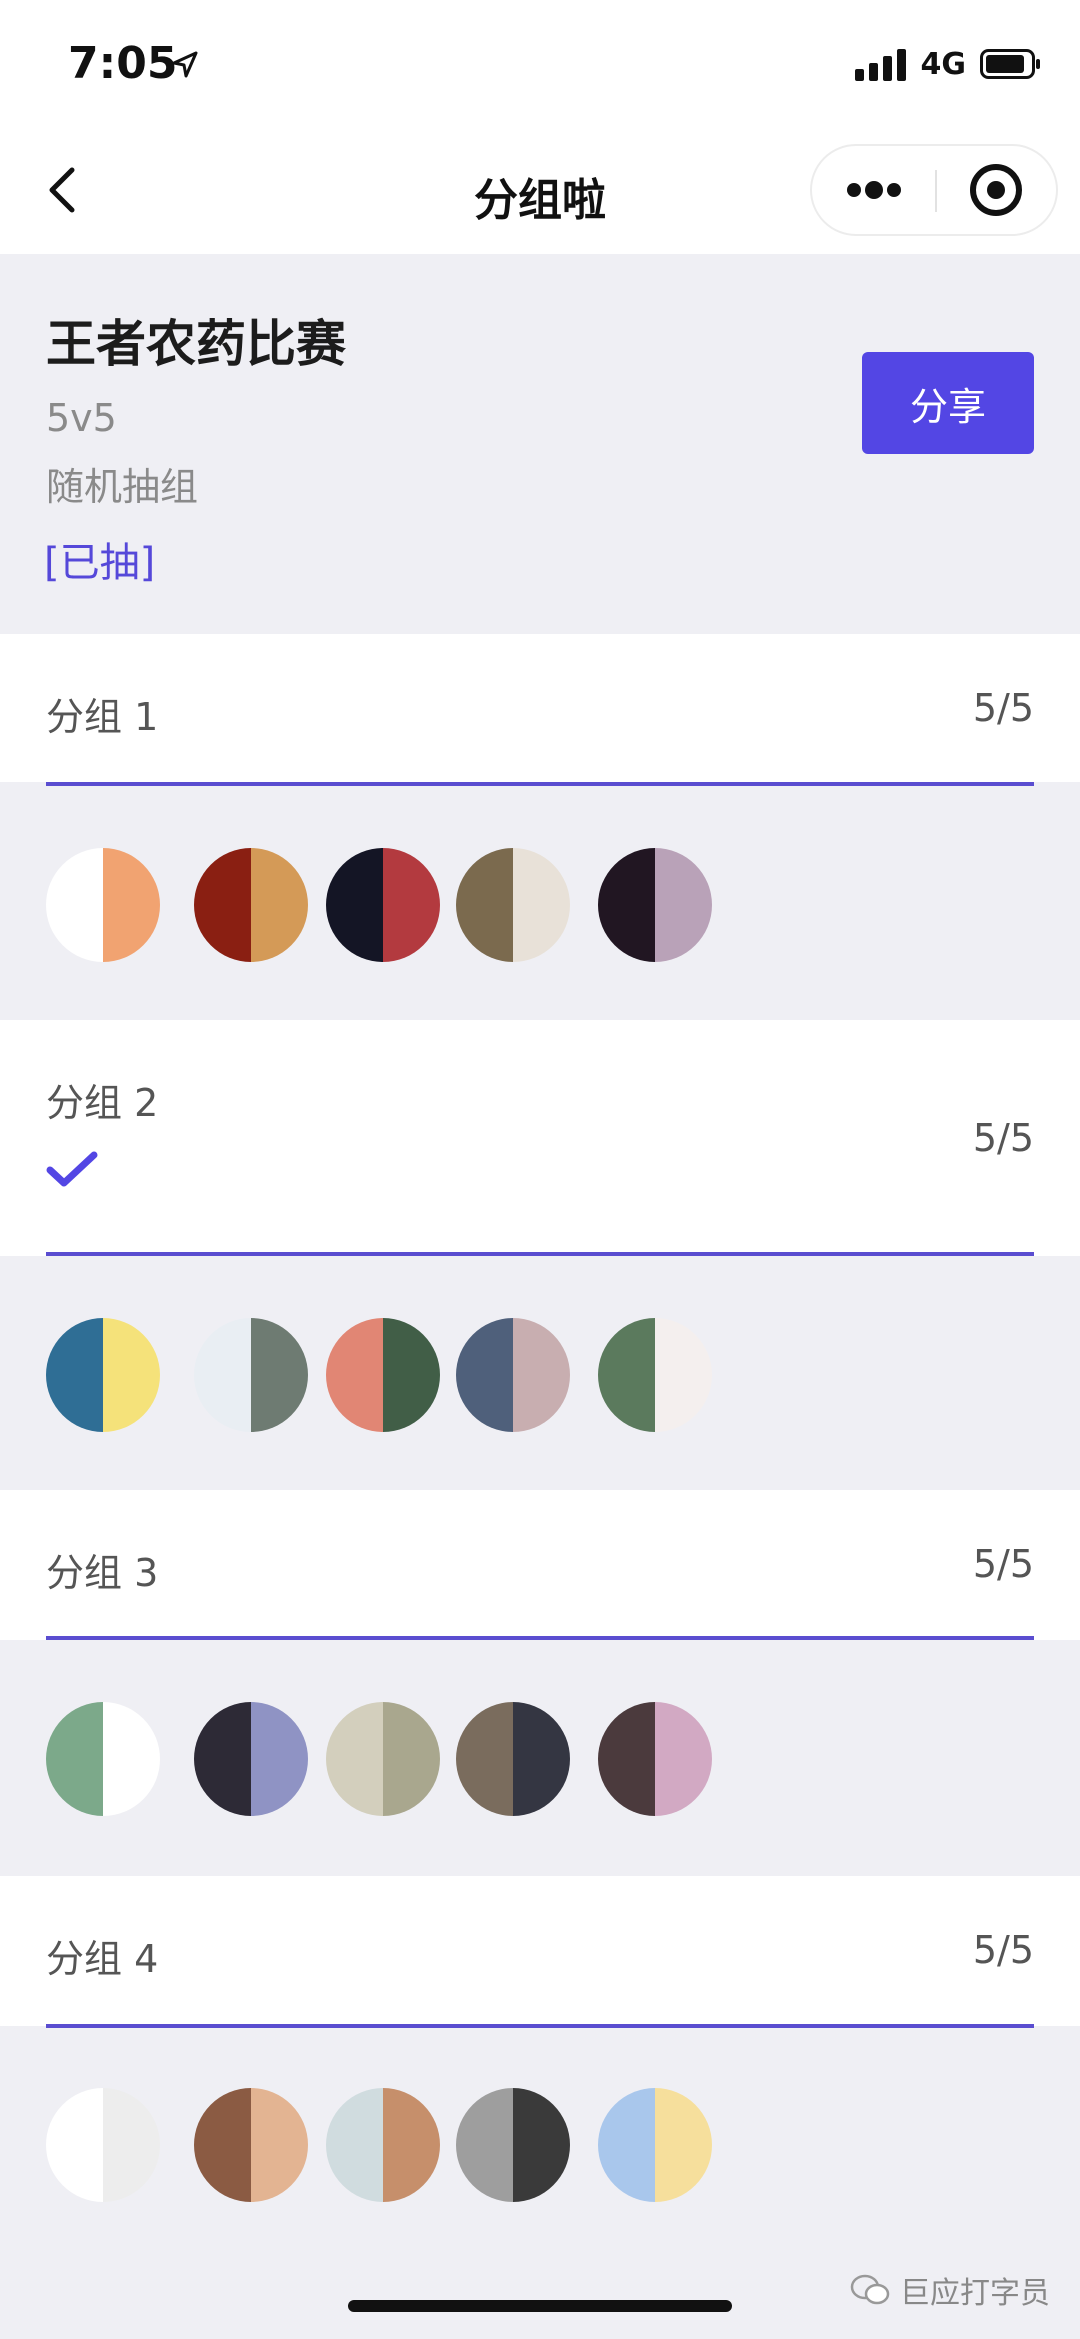 Image resolution: width=1080 pixels, height=2339 pixels. Describe the element at coordinates (975, 2293) in the screenshot. I see `watermark-text: 巨应打字员` at that location.